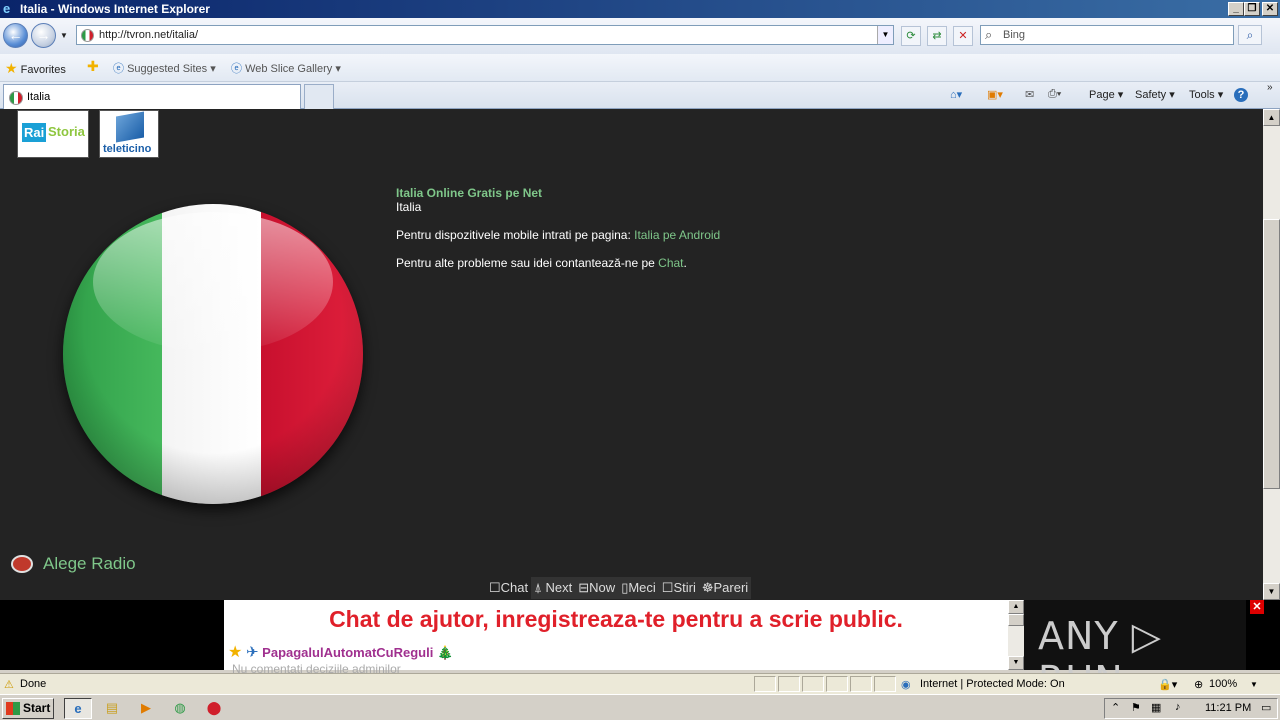  I want to click on start-button: Start, so click(28, 708).